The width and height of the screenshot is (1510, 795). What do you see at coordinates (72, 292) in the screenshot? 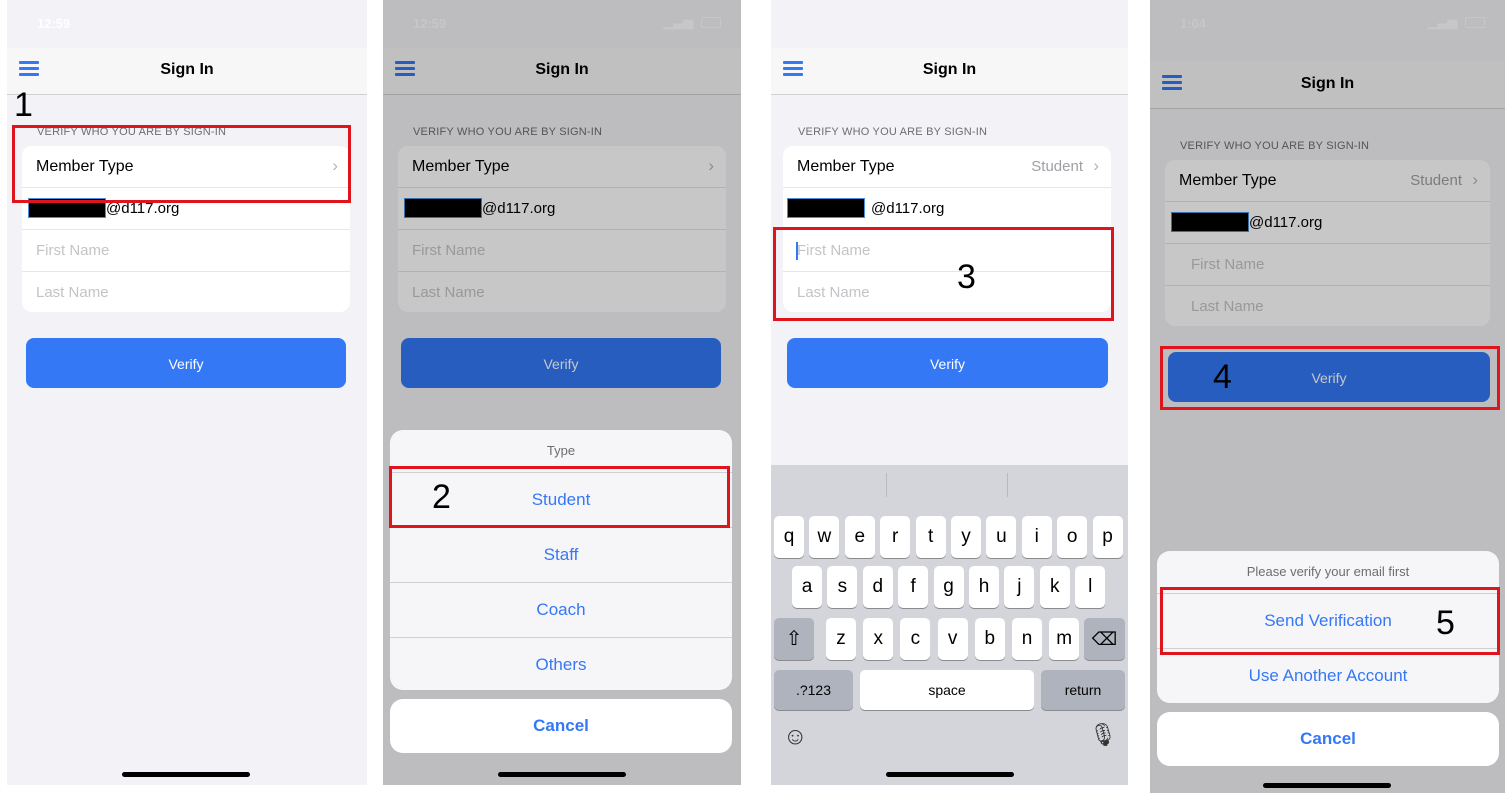
I see `last-name-placeholder: Last Name` at bounding box center [72, 292].